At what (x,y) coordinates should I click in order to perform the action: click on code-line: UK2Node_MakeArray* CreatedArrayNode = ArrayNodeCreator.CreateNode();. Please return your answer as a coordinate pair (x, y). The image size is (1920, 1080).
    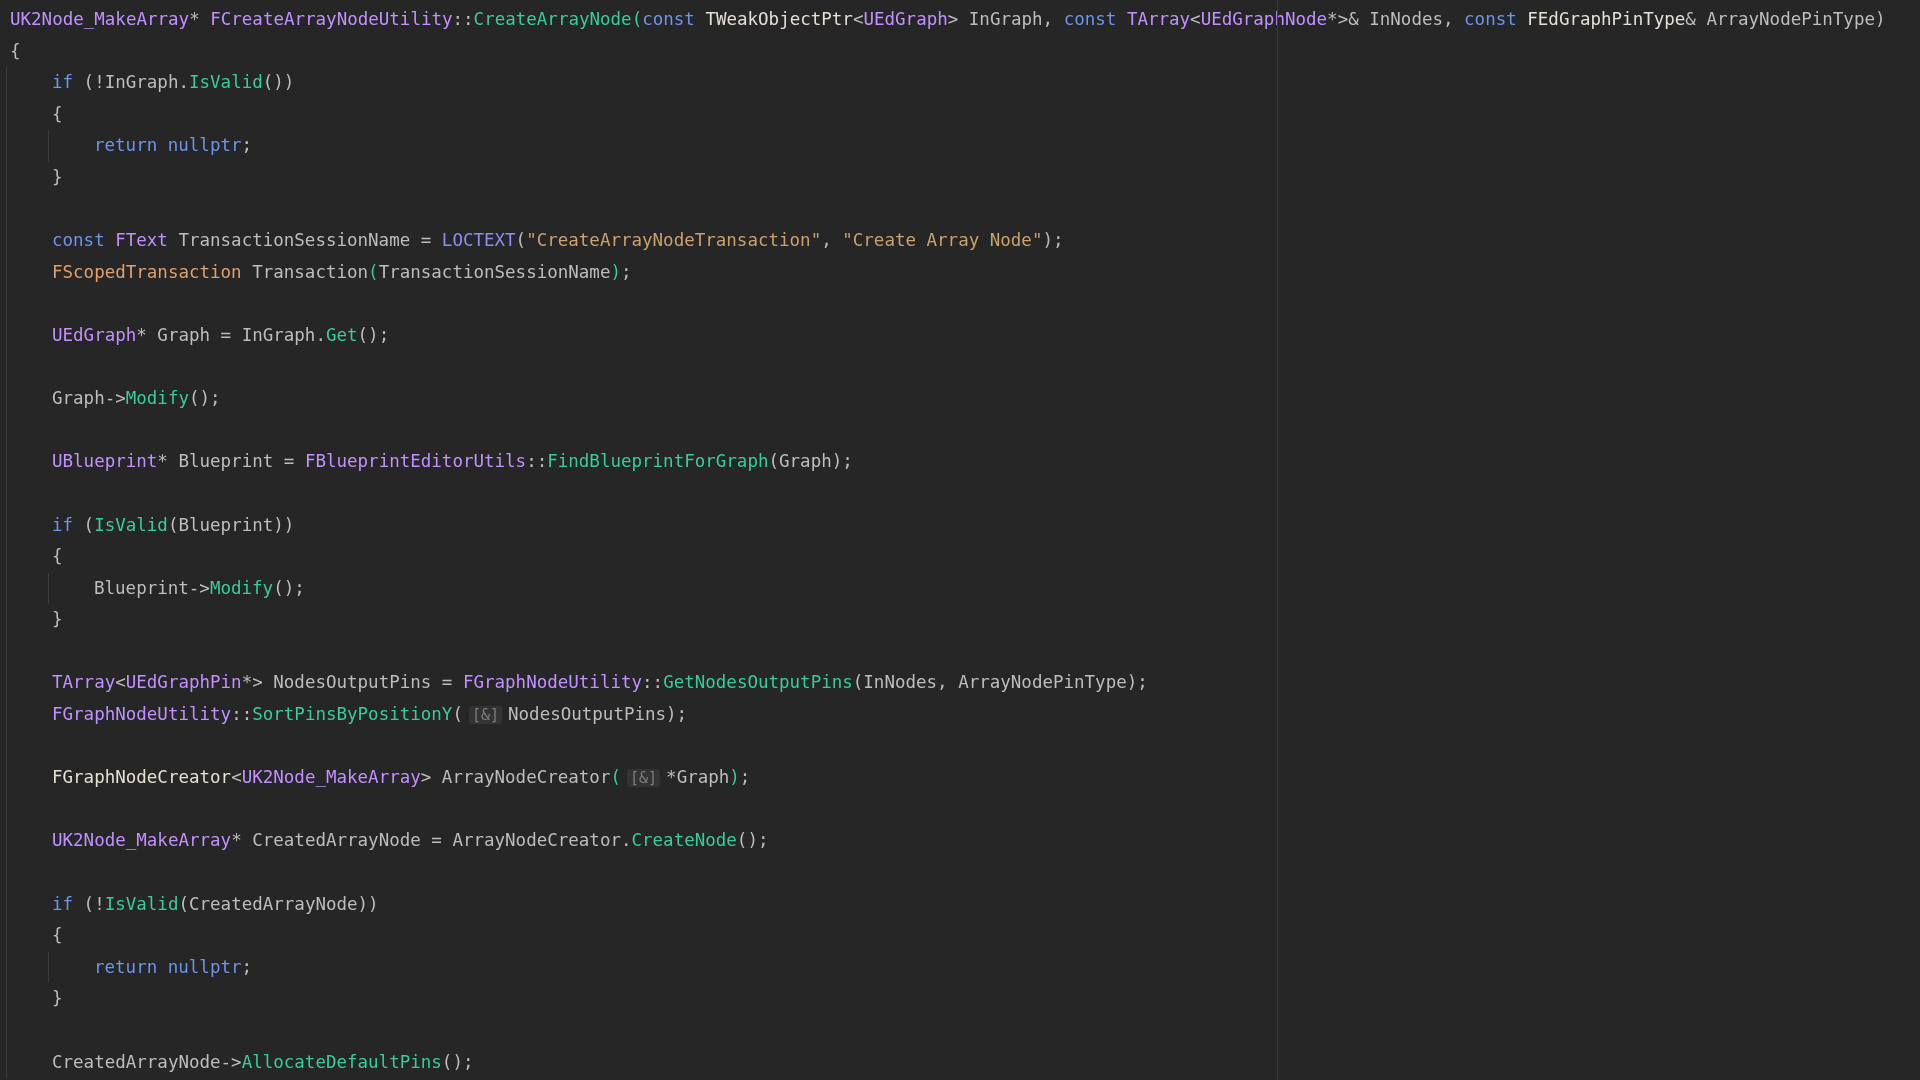
    Looking at the image, I should click on (410, 841).